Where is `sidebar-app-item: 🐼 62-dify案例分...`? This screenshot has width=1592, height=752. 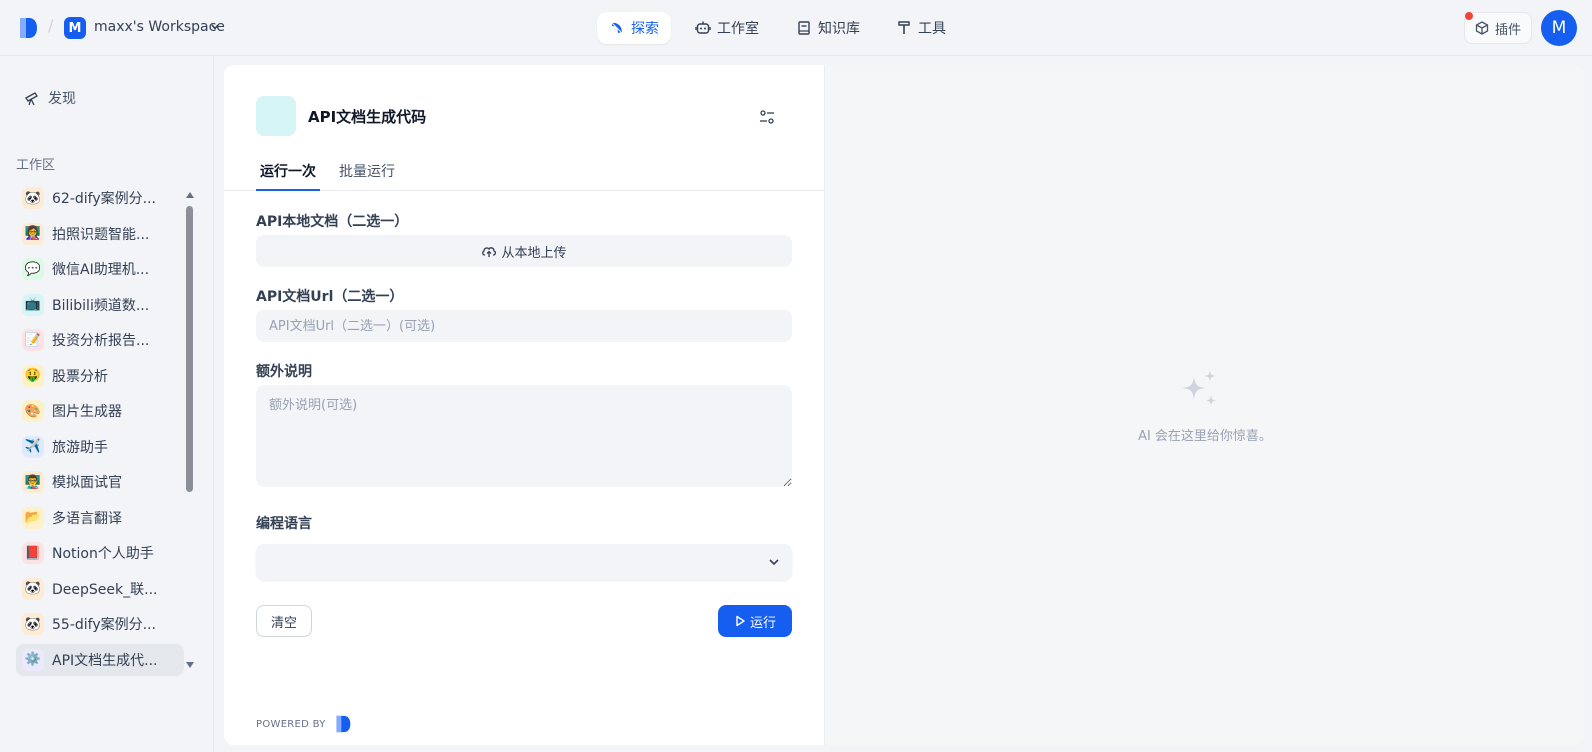 sidebar-app-item: 🐼 62-dify案例分... is located at coordinates (100, 198).